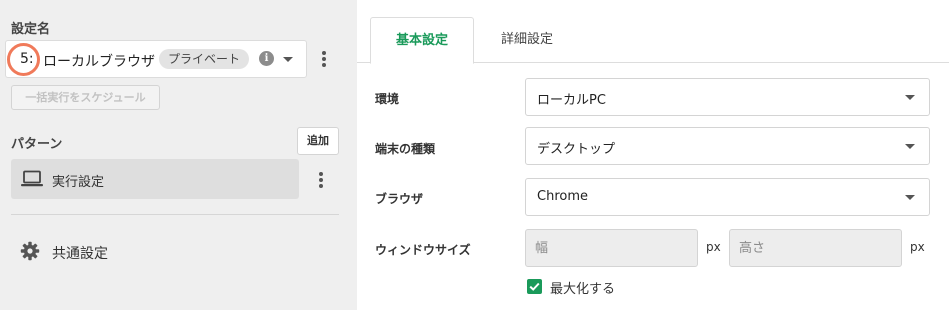  What do you see at coordinates (80, 254) in the screenshot?
I see `common-settings-label: 共通設定` at bounding box center [80, 254].